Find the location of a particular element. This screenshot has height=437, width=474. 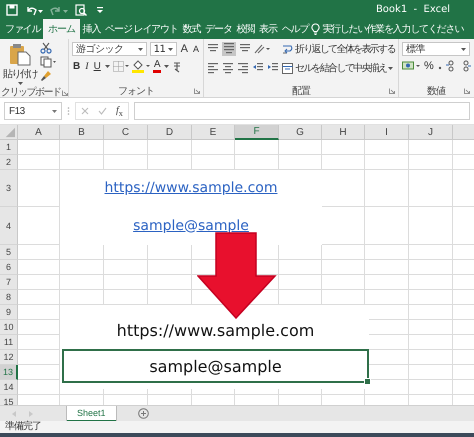

row-header: 4 is located at coordinates (9, 226).